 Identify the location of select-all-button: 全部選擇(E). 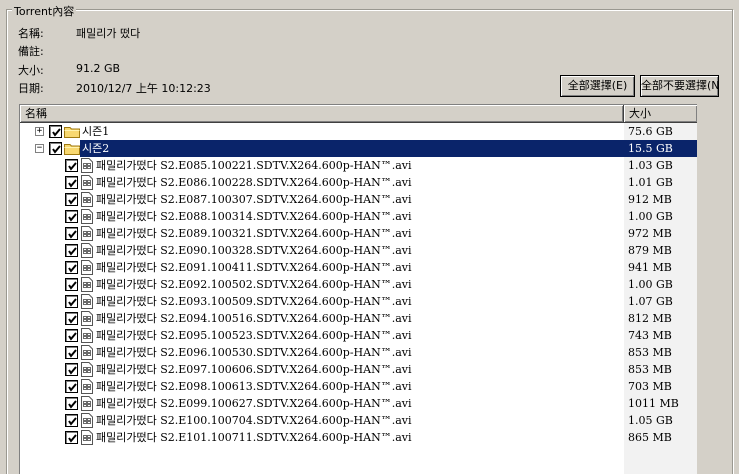
(597, 86).